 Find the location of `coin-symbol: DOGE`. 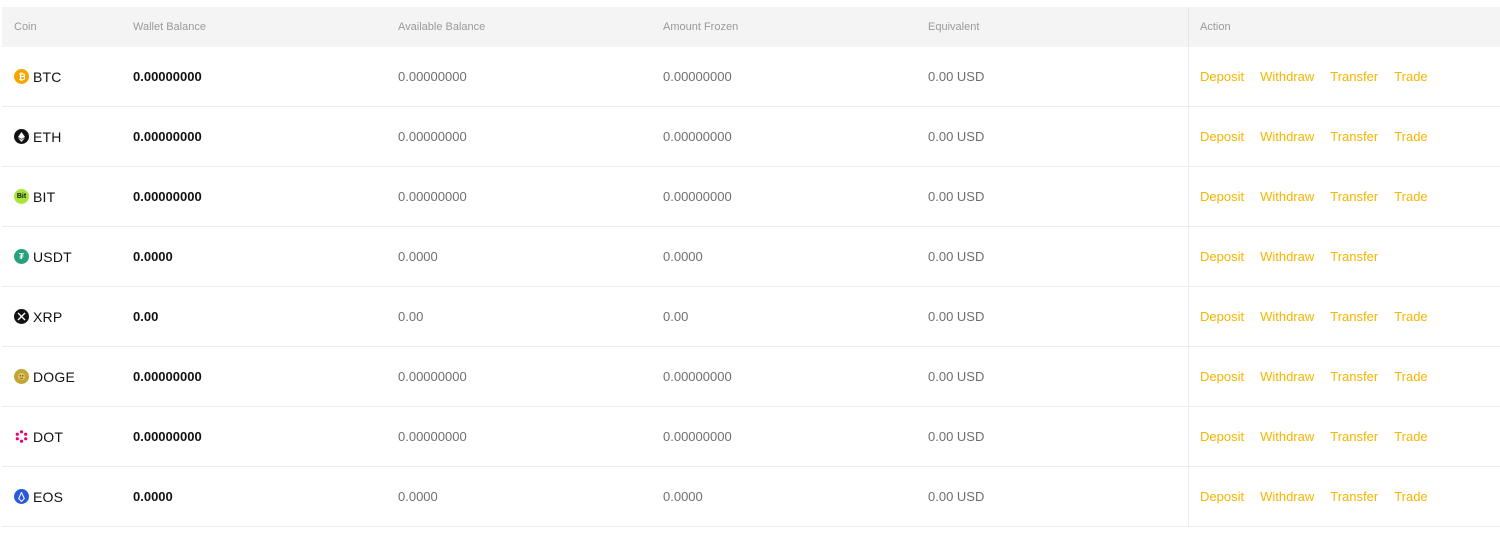

coin-symbol: DOGE is located at coordinates (54, 376).